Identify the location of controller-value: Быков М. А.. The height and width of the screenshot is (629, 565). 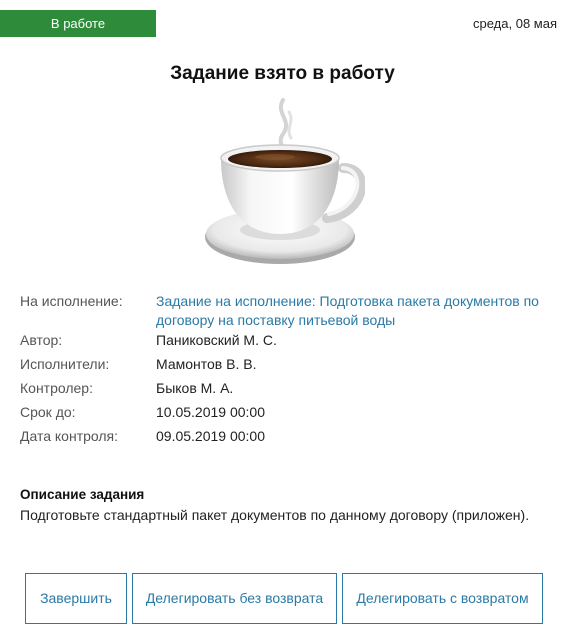
(195, 388).